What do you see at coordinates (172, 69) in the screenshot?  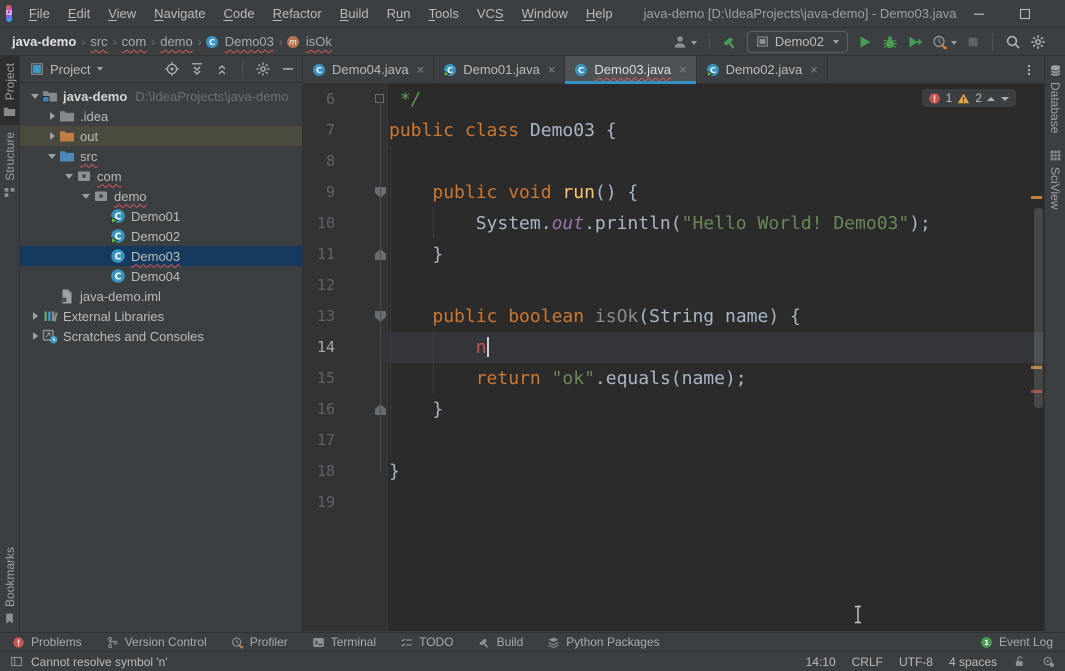 I see `locate-file-button` at bounding box center [172, 69].